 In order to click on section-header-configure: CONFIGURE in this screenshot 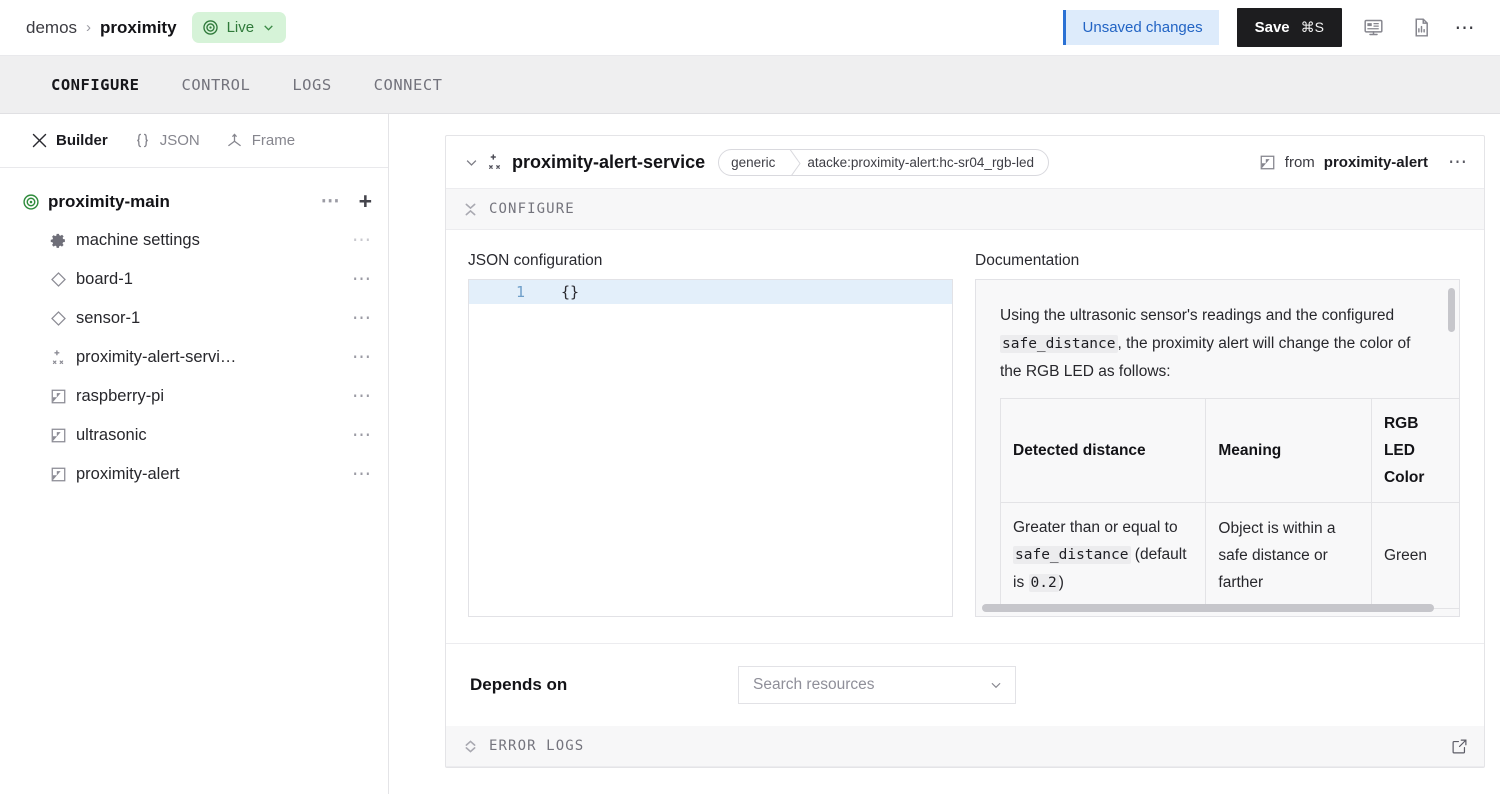, I will do `click(965, 209)`.